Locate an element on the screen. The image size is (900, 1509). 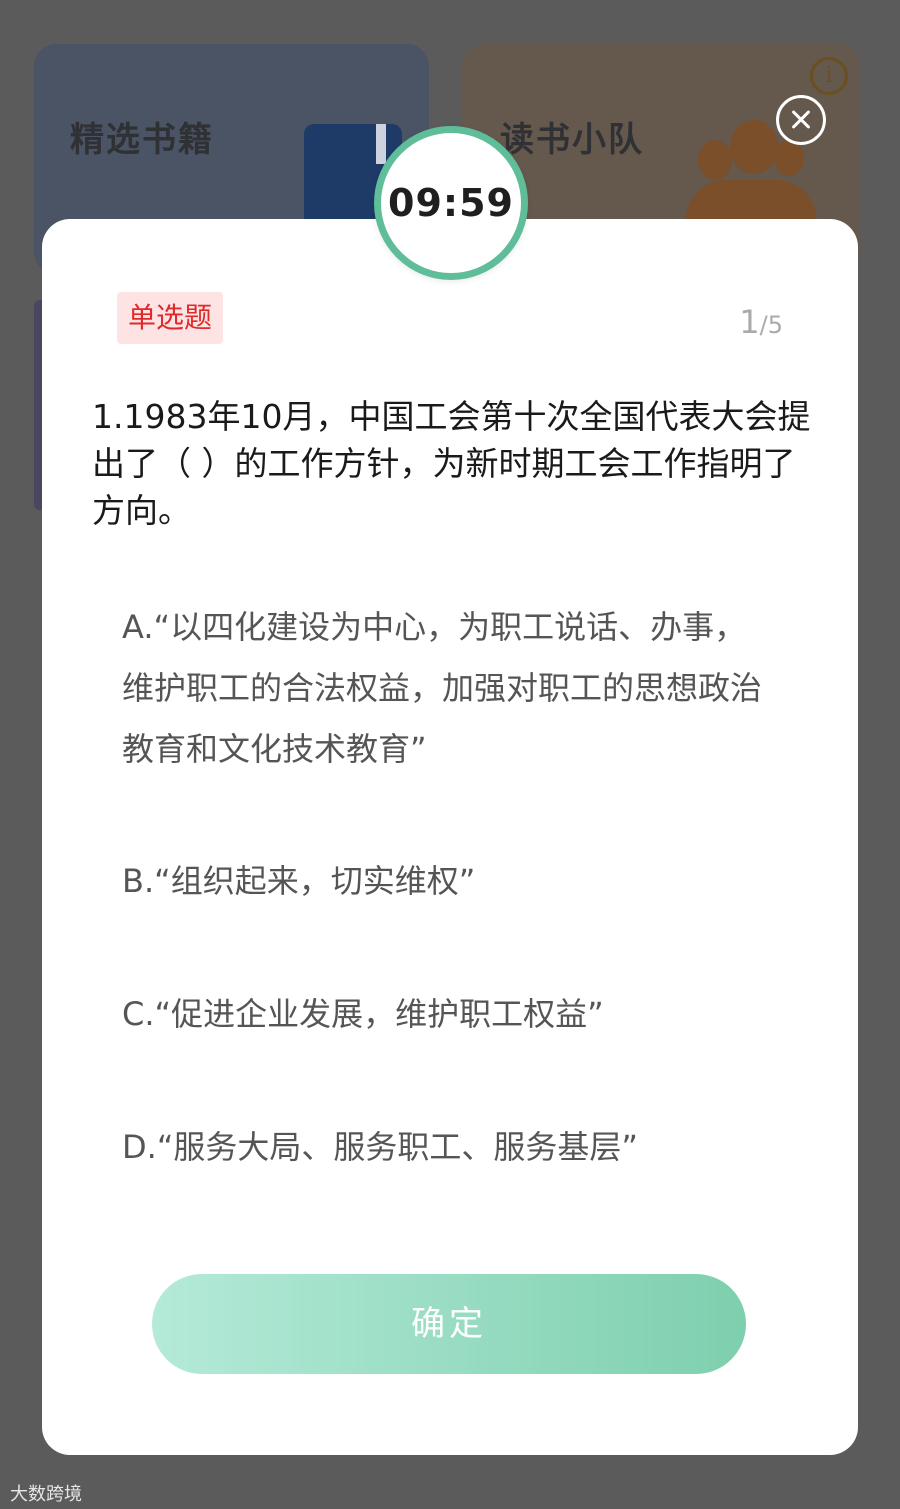
confirm-button: 确定 is located at coordinates (449, 1324).